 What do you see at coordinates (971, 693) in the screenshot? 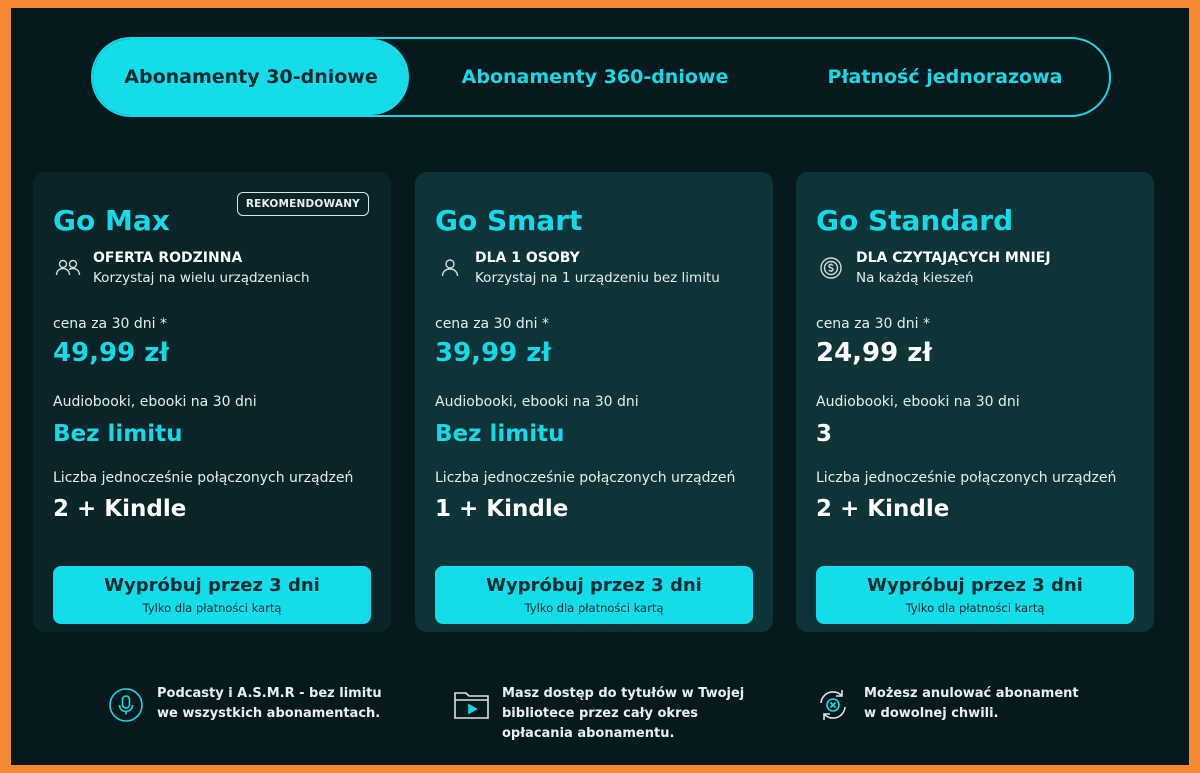
I see `info-line: Możesz anulować abonament` at bounding box center [971, 693].